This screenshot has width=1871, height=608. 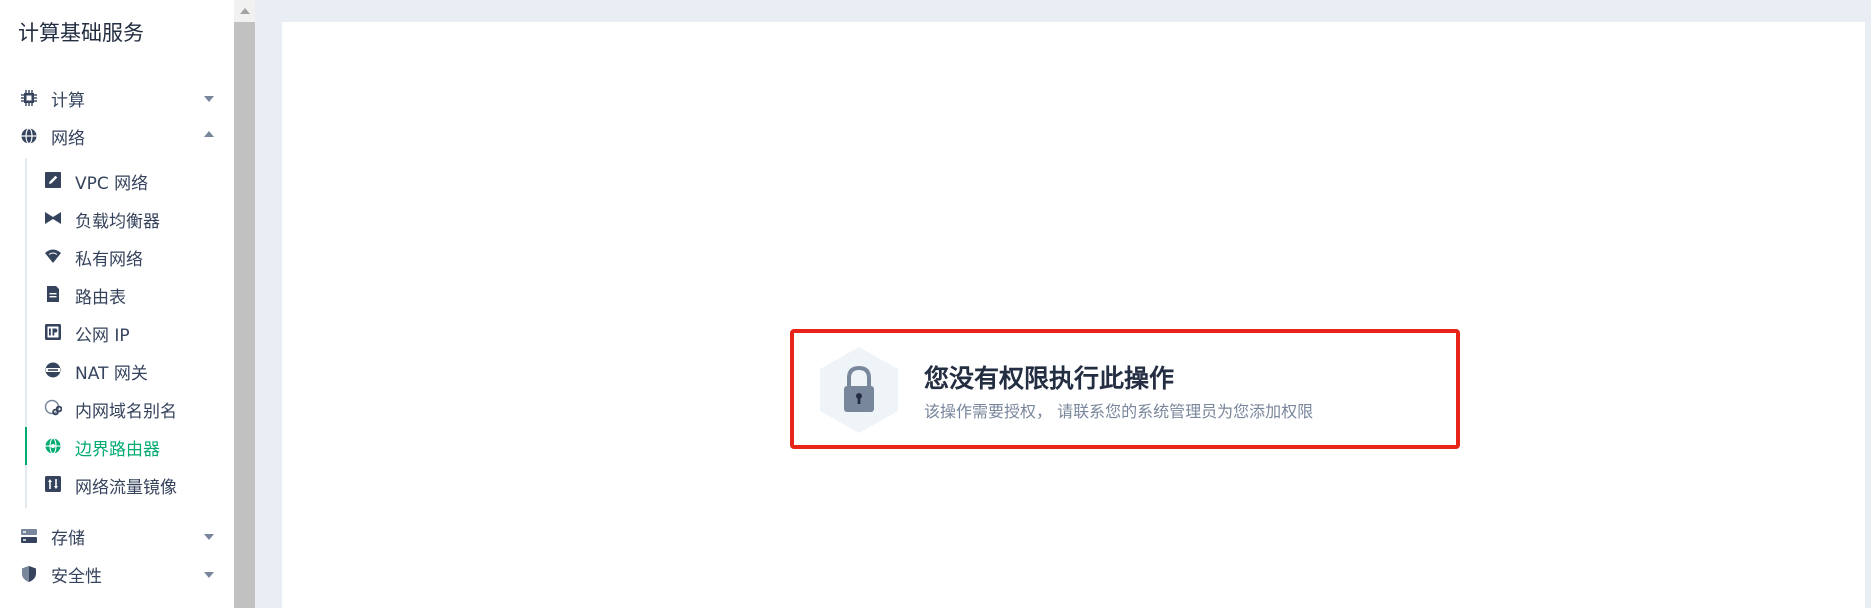 I want to click on nav-group-network: 网络, so click(x=117, y=136).